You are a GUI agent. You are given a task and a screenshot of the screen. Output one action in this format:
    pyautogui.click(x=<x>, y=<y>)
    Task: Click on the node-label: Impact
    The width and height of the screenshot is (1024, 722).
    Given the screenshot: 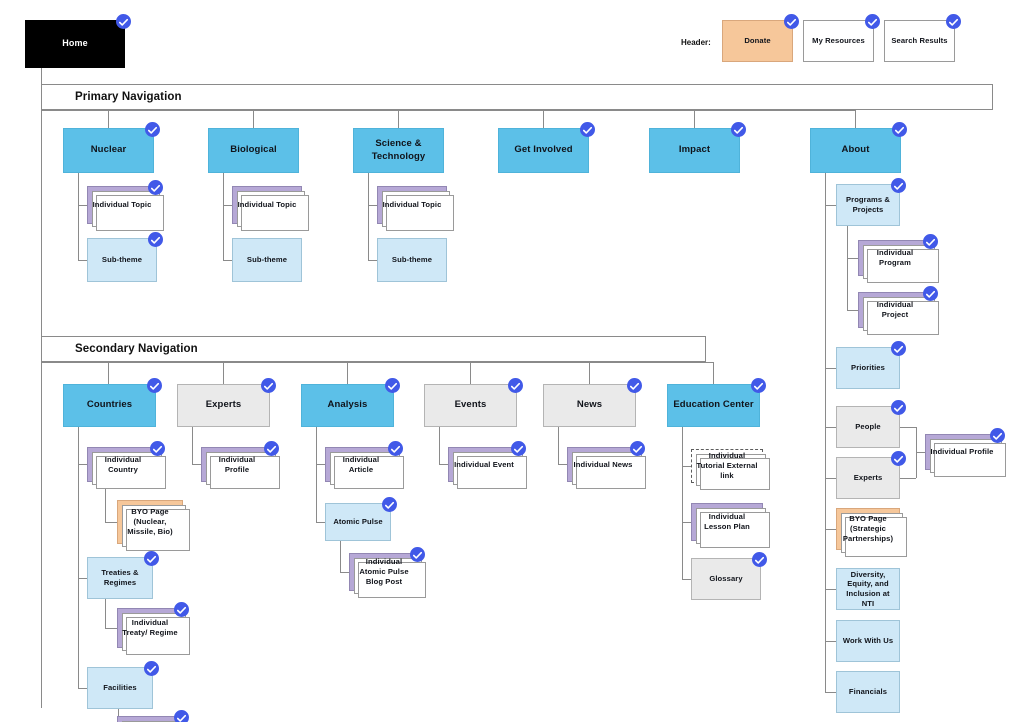 What is the action you would take?
    pyautogui.click(x=694, y=150)
    